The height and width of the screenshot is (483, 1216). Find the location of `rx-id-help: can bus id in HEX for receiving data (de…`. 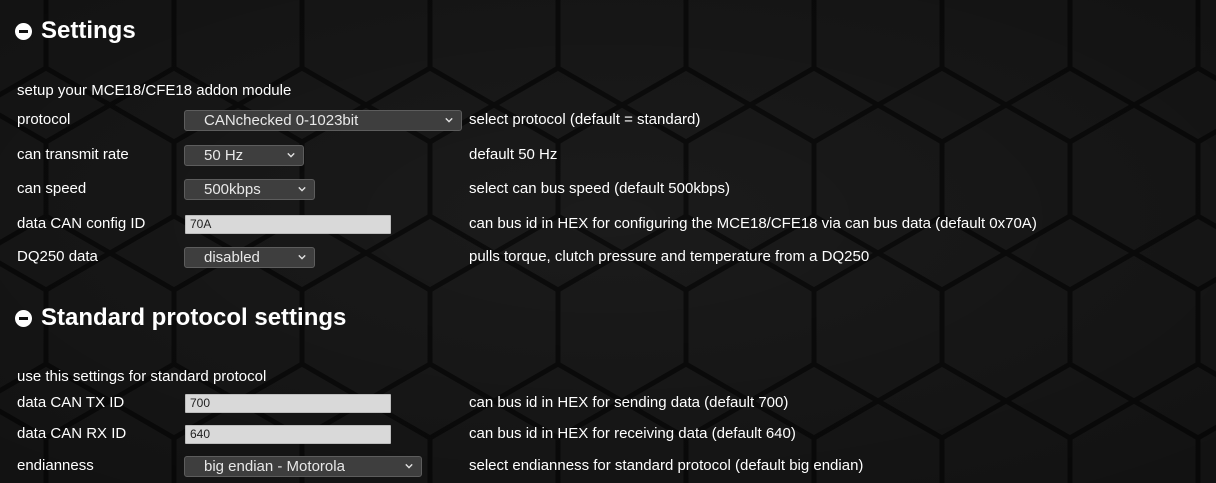

rx-id-help: can bus id in HEX for receiving data (de… is located at coordinates (632, 433).